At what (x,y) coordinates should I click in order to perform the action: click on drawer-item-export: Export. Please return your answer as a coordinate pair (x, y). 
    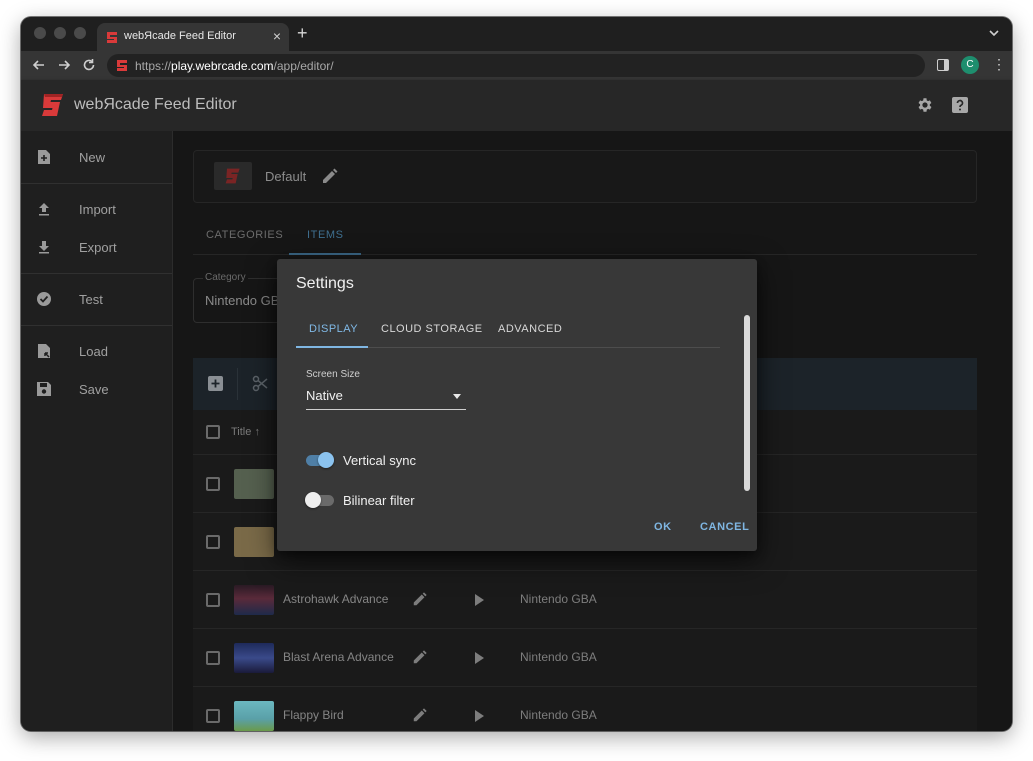
    Looking at the image, I should click on (96, 248).